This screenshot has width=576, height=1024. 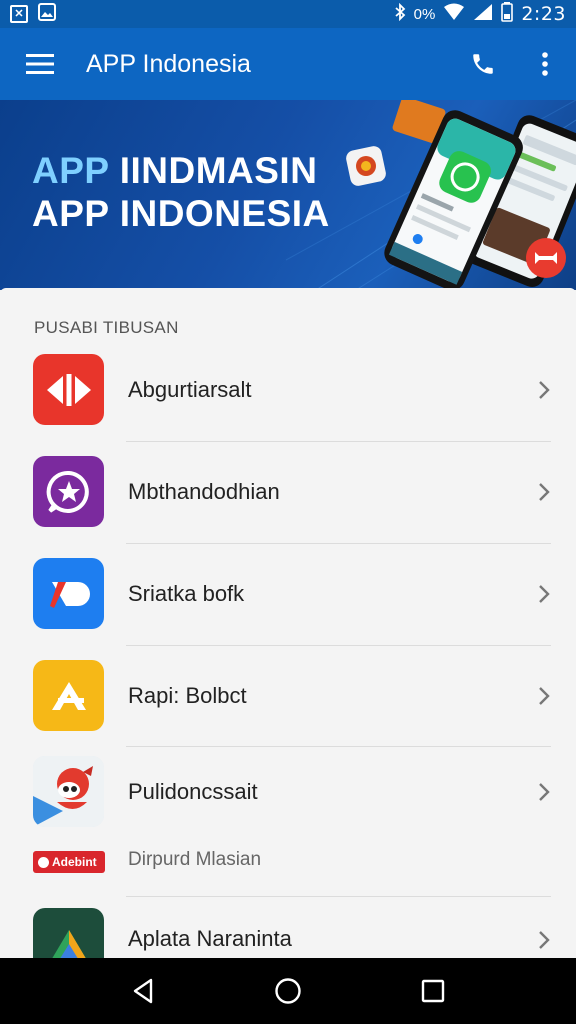 I want to click on banner-headline-1-rest: IINDMASIN, so click(x=213, y=170).